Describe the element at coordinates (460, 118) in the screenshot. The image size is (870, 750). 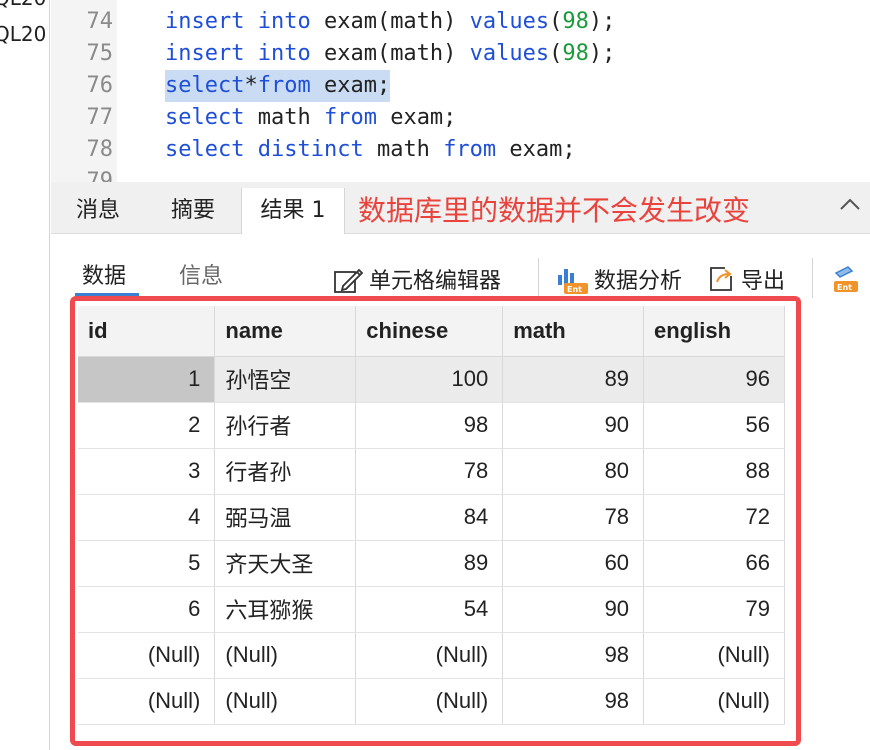
I see `code-line: 77 select math from exam;` at that location.